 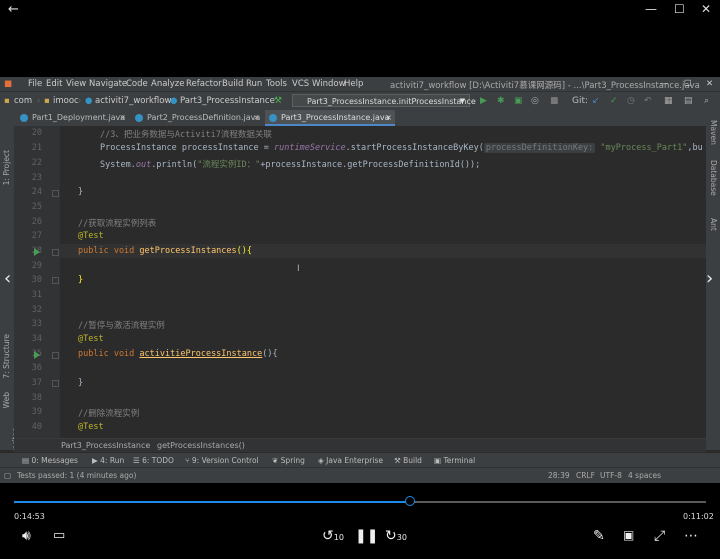 What do you see at coordinates (278, 101) in the screenshot?
I see `hammer-icon: ⚒` at bounding box center [278, 101].